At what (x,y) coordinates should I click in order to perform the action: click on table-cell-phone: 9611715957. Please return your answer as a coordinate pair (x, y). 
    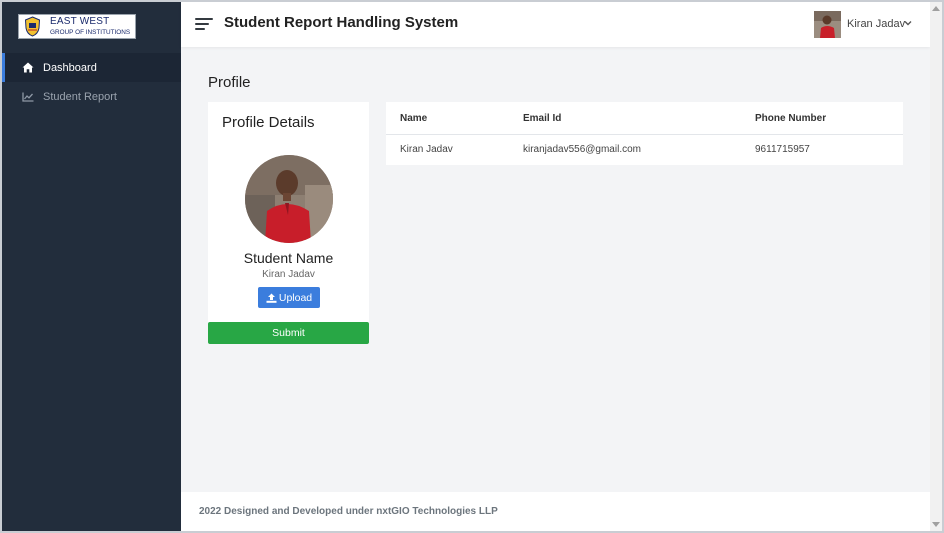
    Looking at the image, I should click on (782, 149).